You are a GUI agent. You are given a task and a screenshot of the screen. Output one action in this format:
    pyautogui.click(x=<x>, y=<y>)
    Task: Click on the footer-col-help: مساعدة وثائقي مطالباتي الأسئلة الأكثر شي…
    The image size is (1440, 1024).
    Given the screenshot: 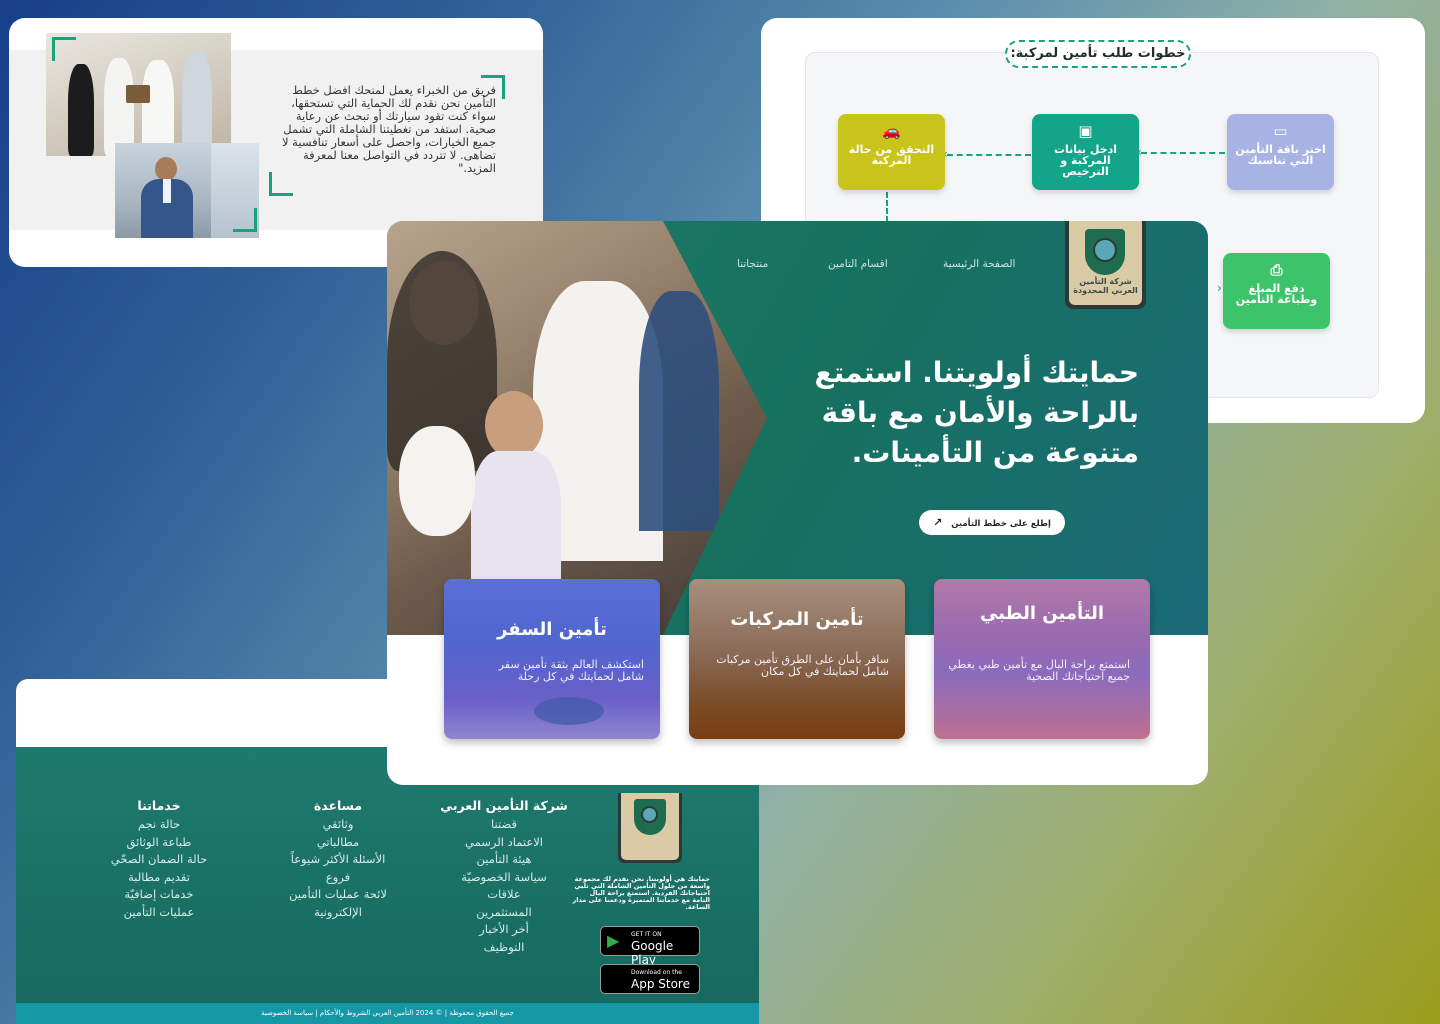 What is the action you would take?
    pyautogui.click(x=338, y=859)
    